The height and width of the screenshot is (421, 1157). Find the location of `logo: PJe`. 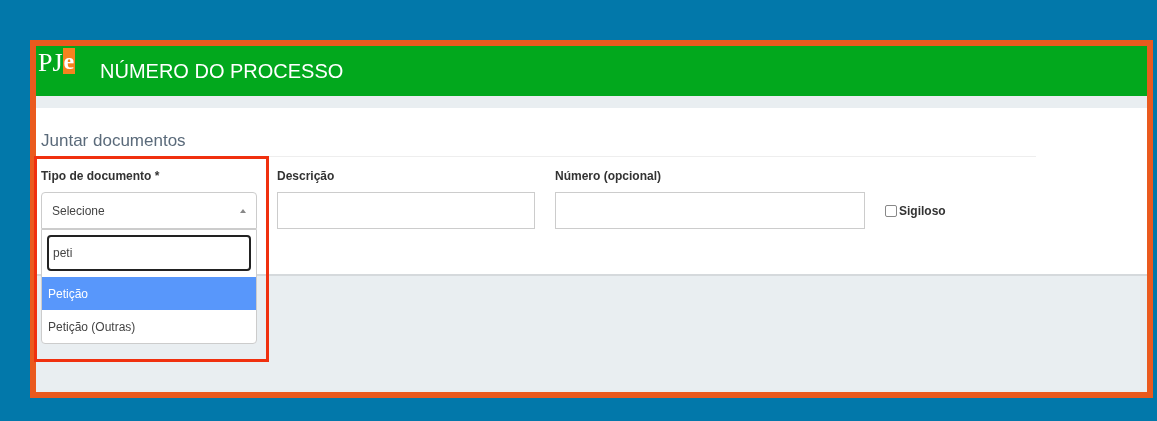

logo: PJe is located at coordinates (57, 63).